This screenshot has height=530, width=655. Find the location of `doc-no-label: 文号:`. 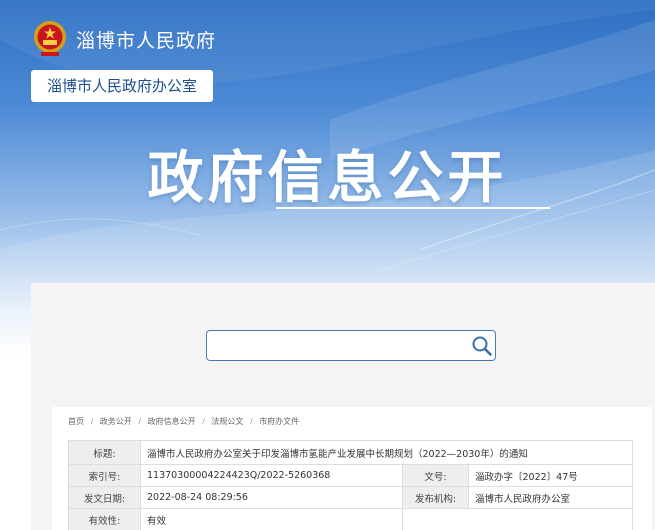

doc-no-label: 文号: is located at coordinates (435, 475).